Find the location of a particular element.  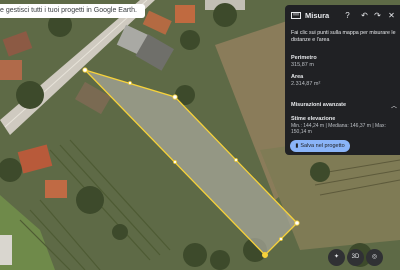

perimeter-value: 315,87 m is located at coordinates (302, 65).